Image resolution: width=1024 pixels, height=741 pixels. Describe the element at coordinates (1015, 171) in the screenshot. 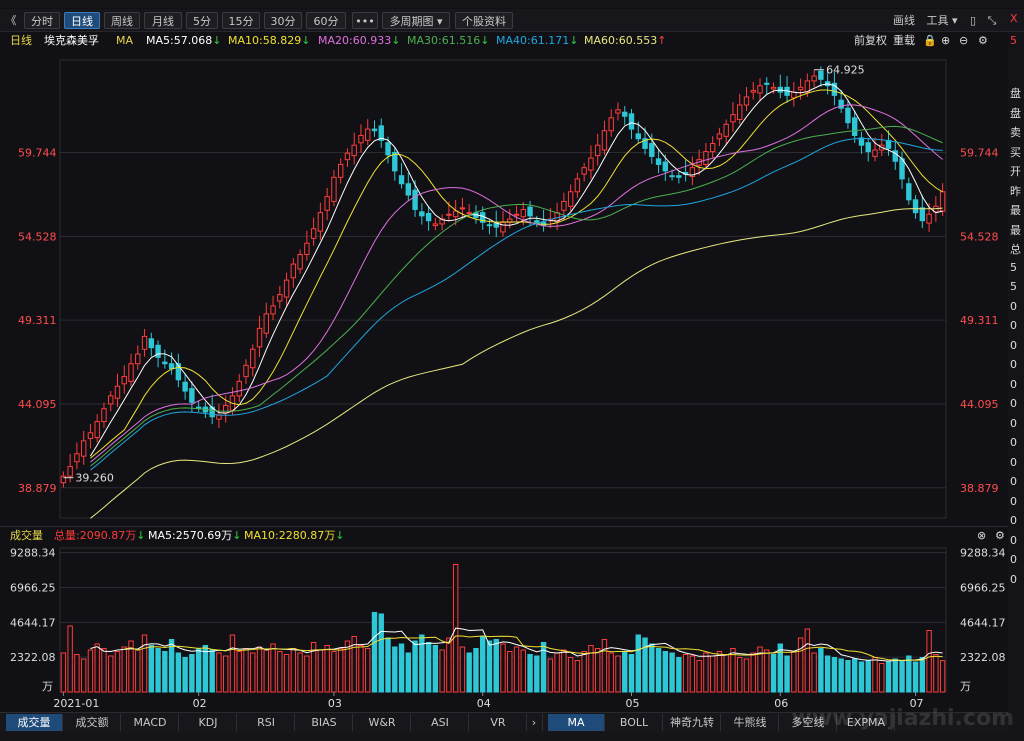

I see `side-panel-item: 开` at that location.